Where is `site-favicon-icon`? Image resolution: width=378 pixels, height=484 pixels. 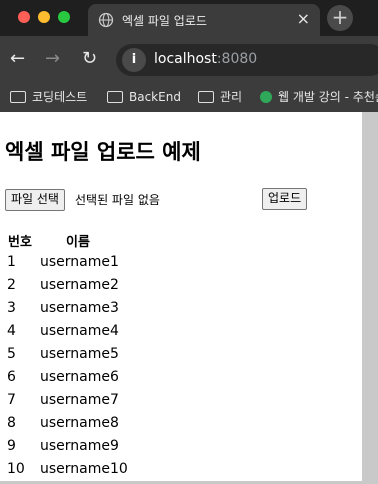 site-favicon-icon is located at coordinates (266, 96).